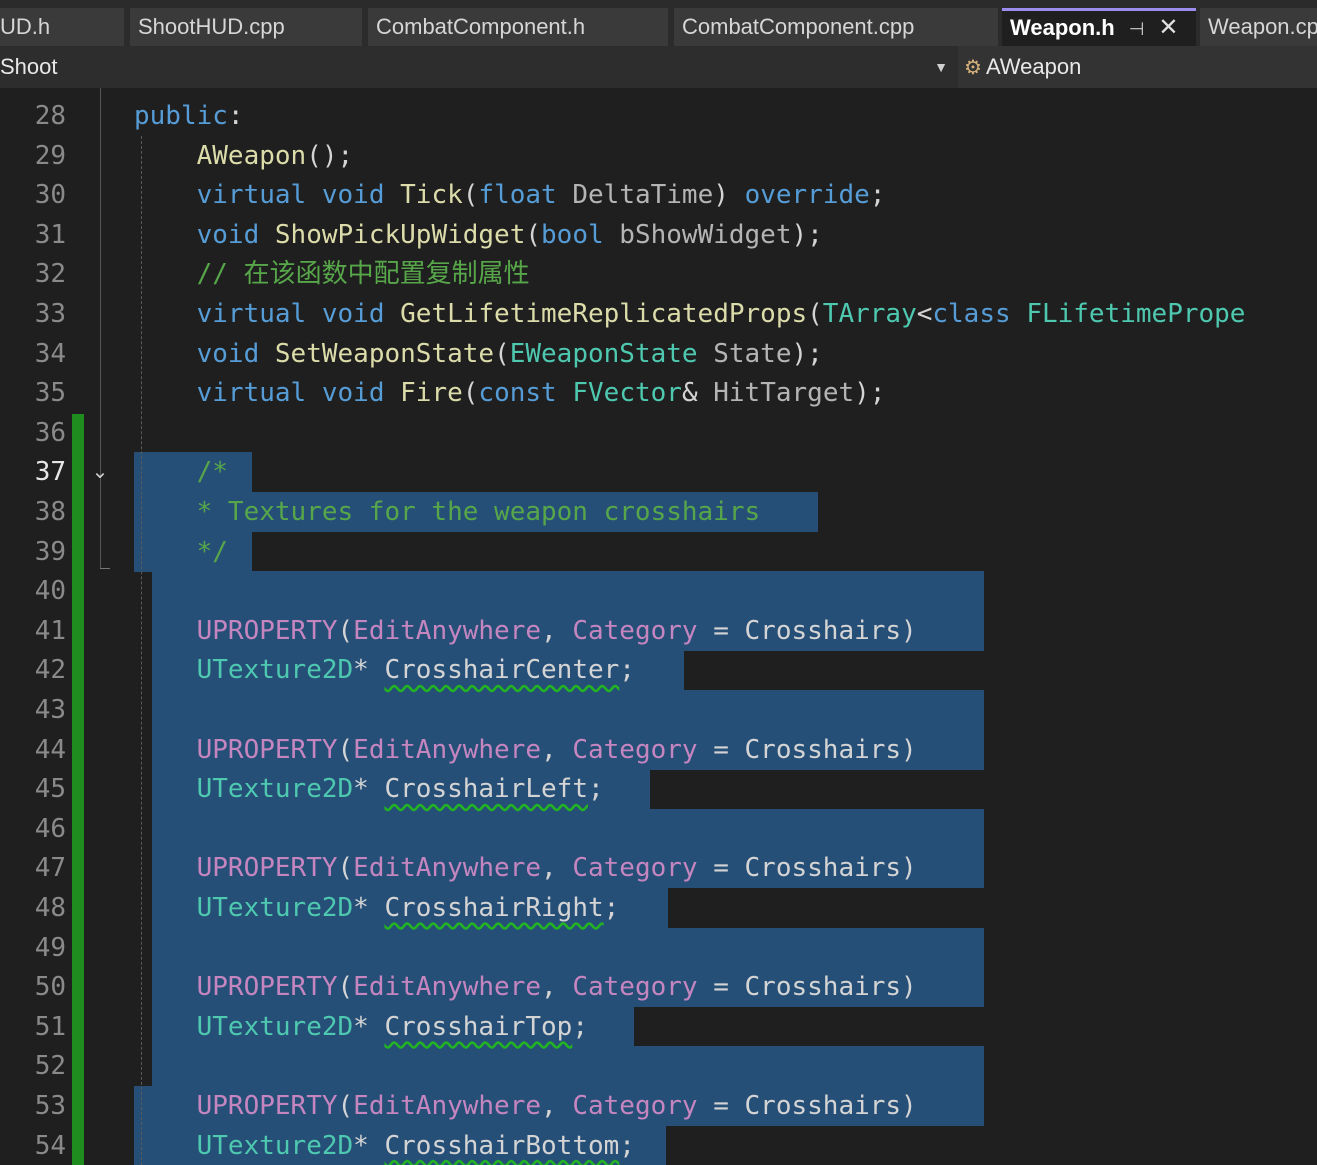  I want to click on code-token: public, so click(181, 116).